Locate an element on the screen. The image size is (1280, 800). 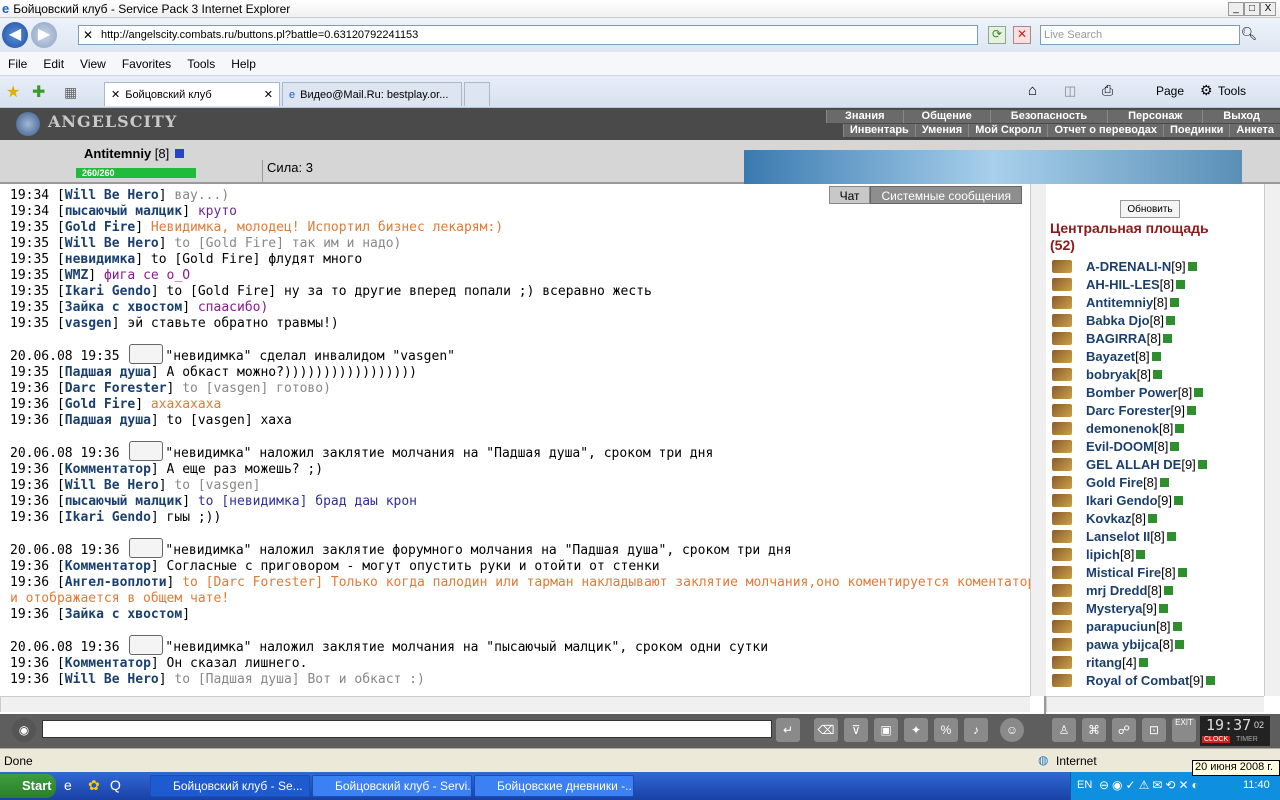
user-item: Lanselot II [8] is located at coordinates (1157, 536).